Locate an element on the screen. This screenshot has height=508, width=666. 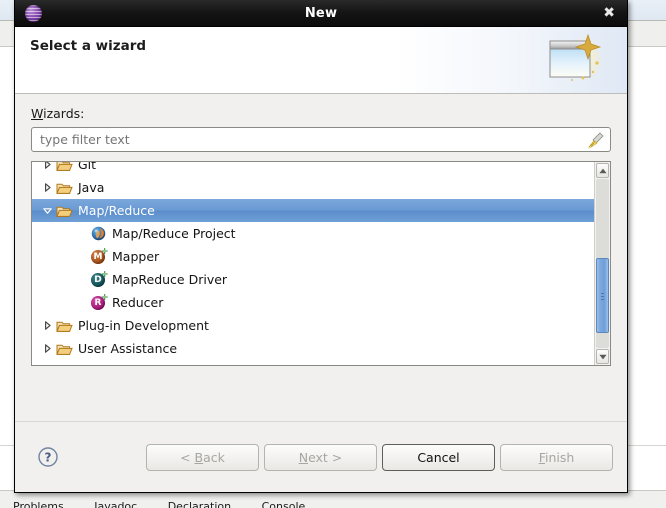
scroll-up-arrow-icon is located at coordinates (602, 170).